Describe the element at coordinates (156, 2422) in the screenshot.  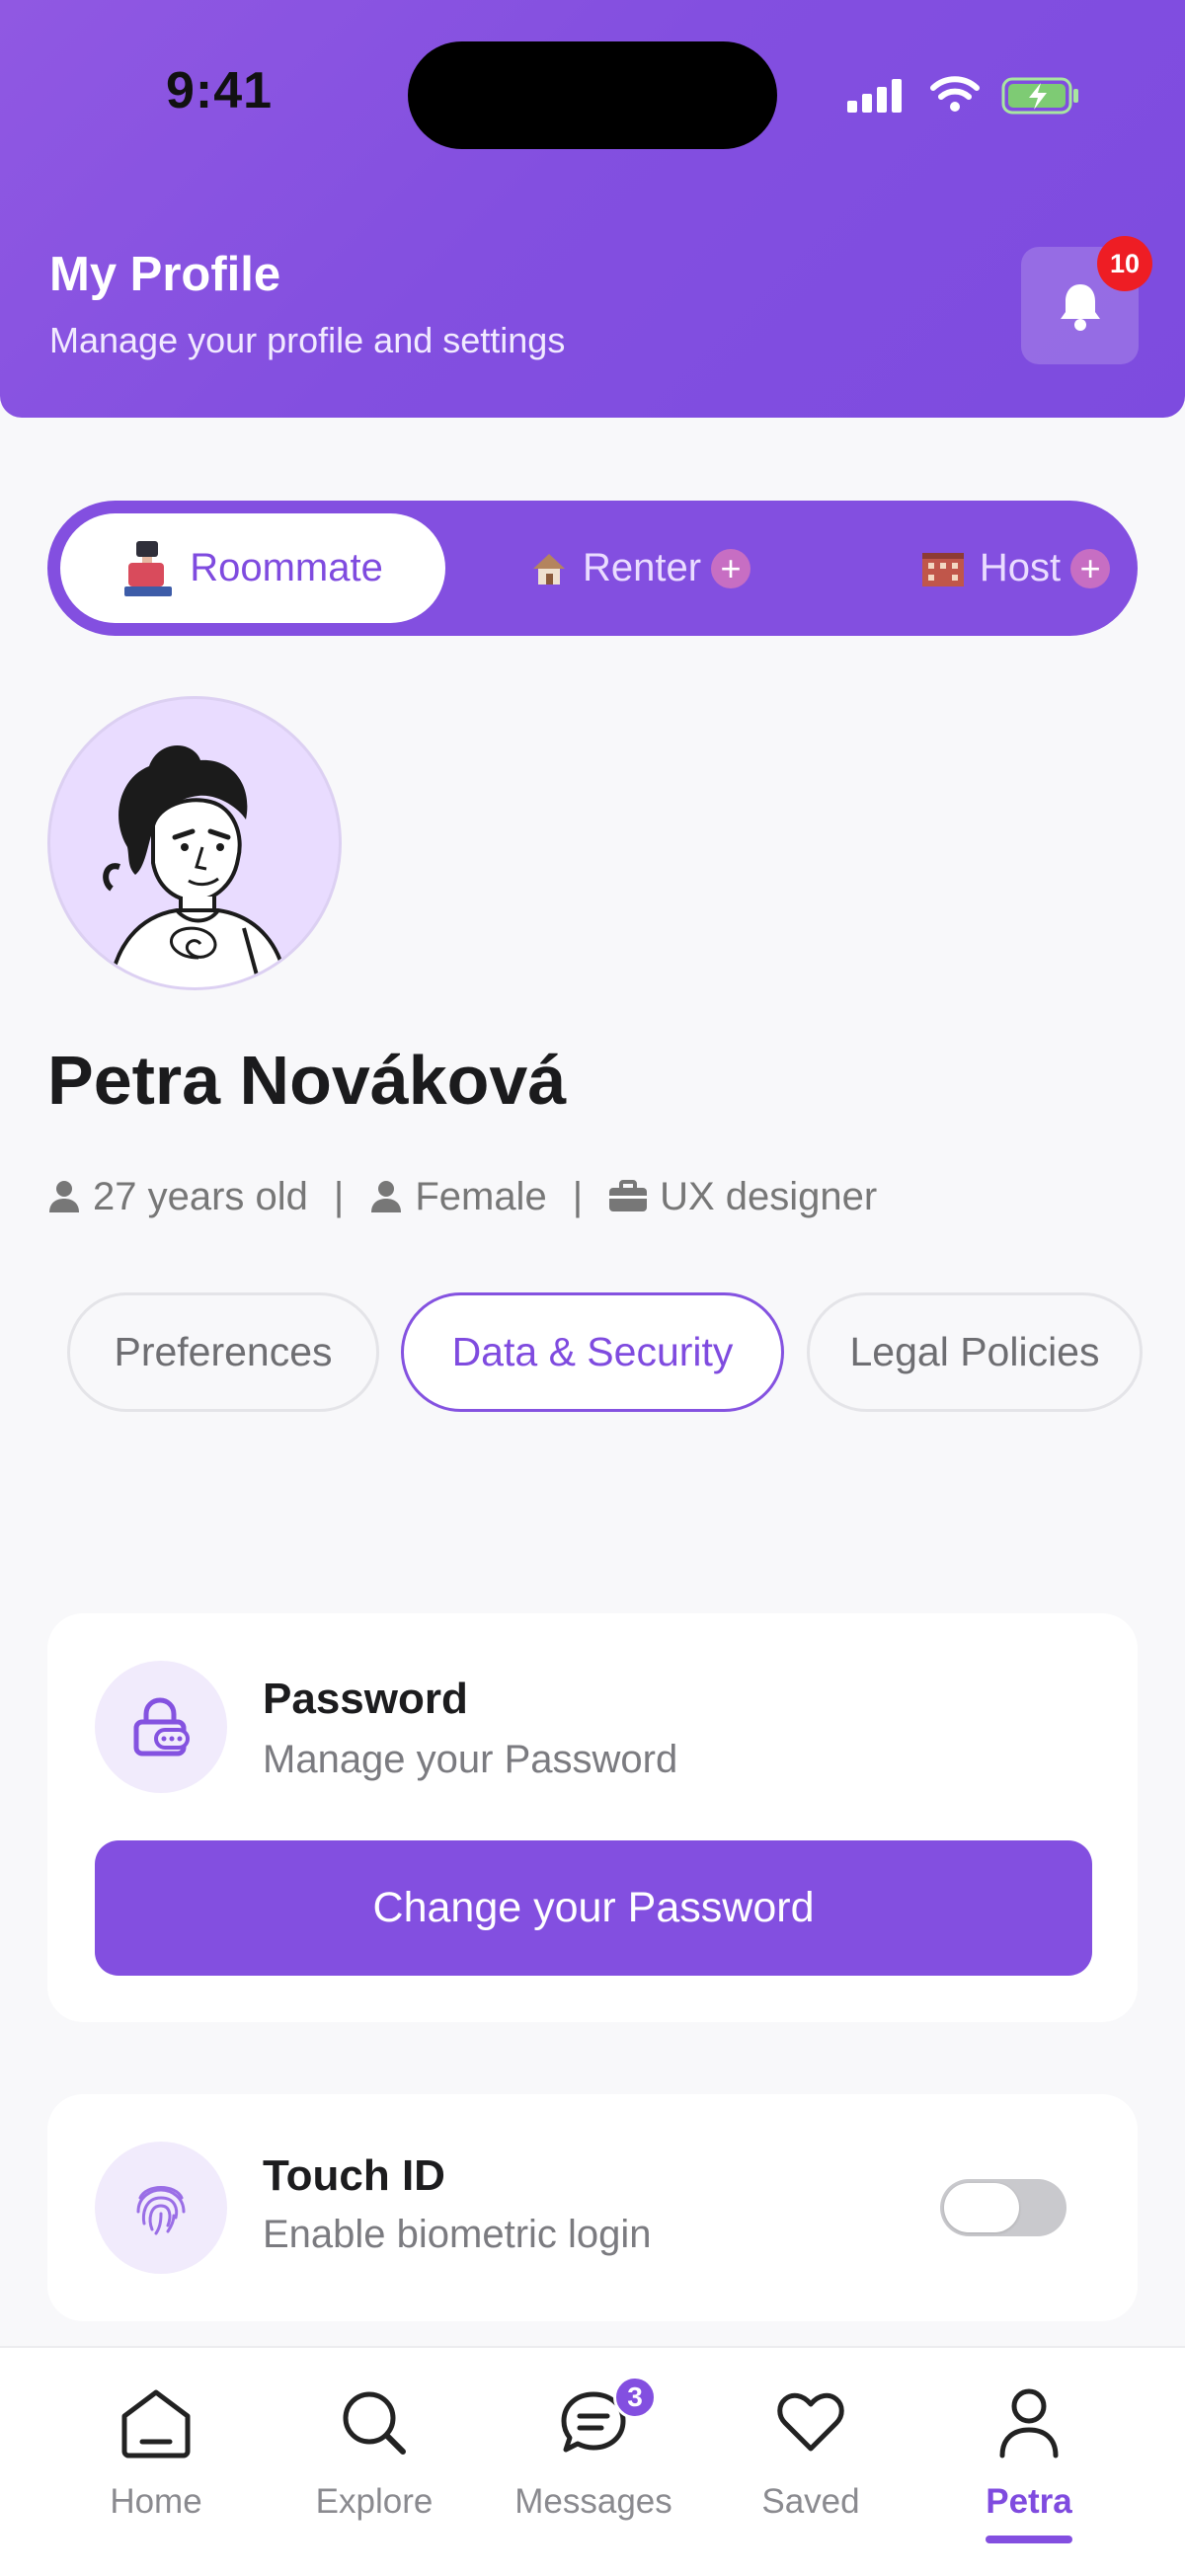
I see `home-icon` at that location.